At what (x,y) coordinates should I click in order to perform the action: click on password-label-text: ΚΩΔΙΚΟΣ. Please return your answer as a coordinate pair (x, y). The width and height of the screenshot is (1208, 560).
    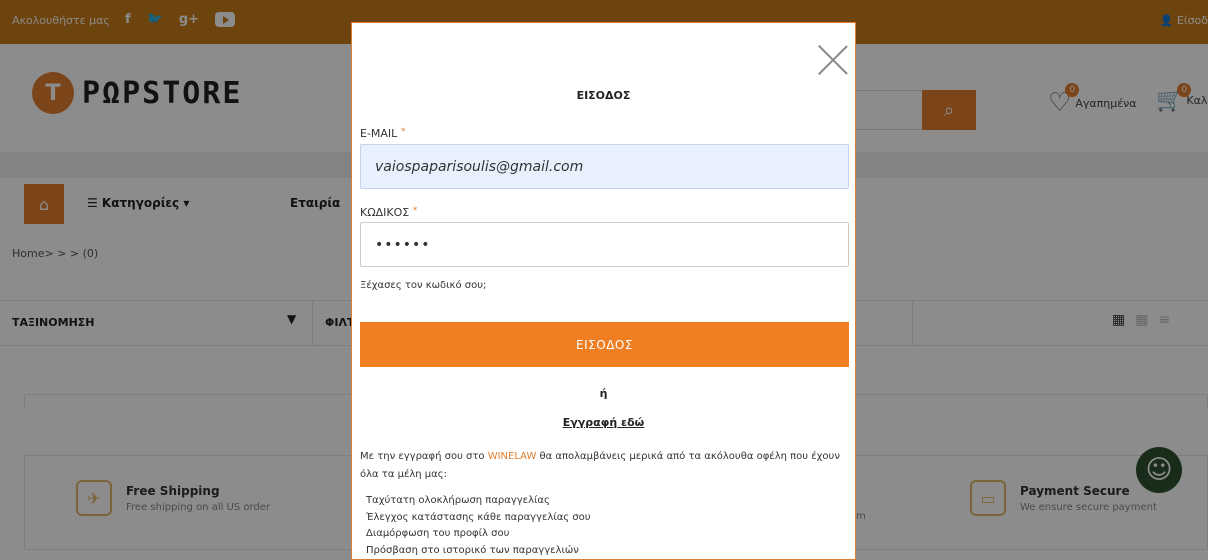
    Looking at the image, I should click on (385, 212).